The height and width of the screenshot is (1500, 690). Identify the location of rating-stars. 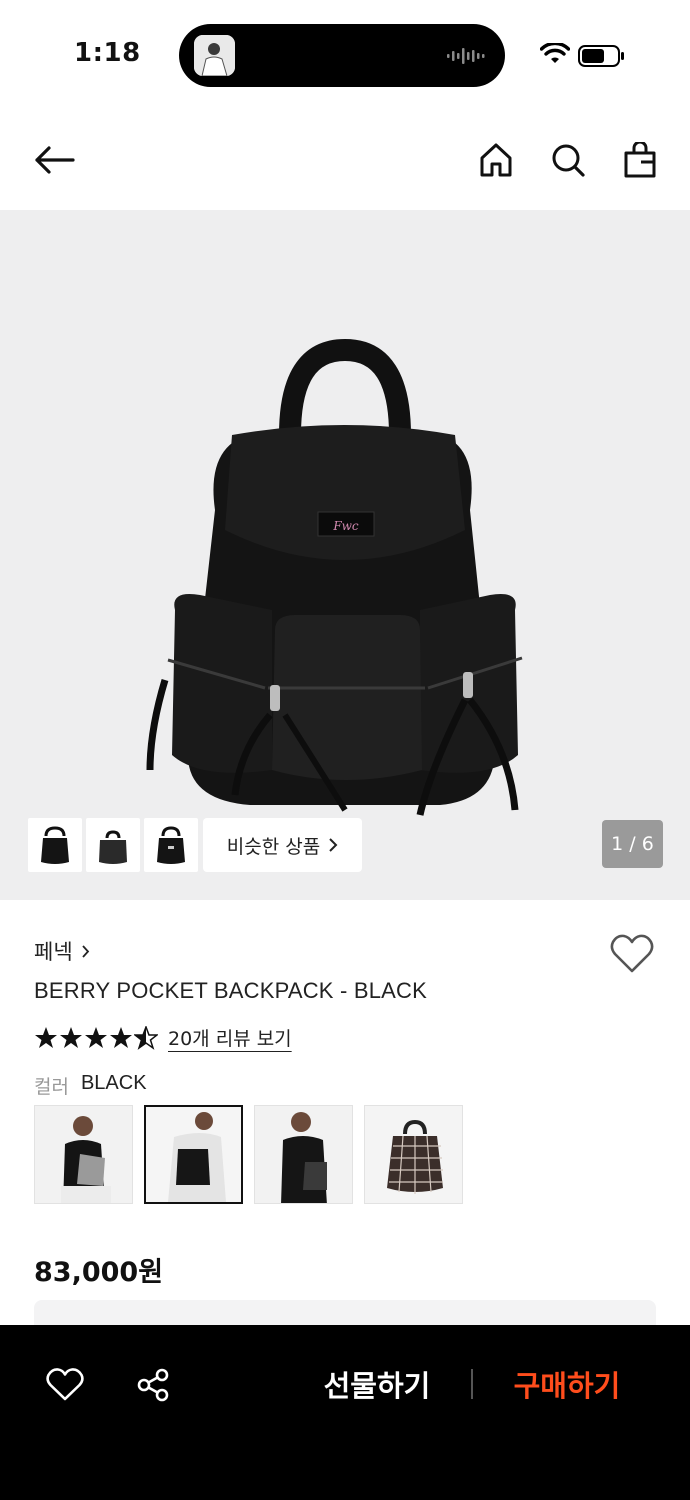
(96, 1037).